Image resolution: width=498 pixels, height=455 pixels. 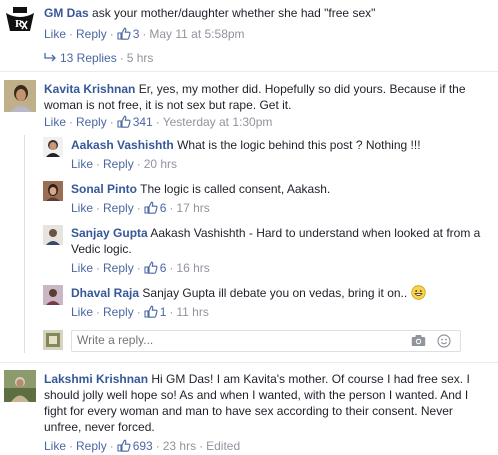 What do you see at coordinates (140, 58) in the screenshot?
I see `replies-timestamp: 5 hrs` at bounding box center [140, 58].